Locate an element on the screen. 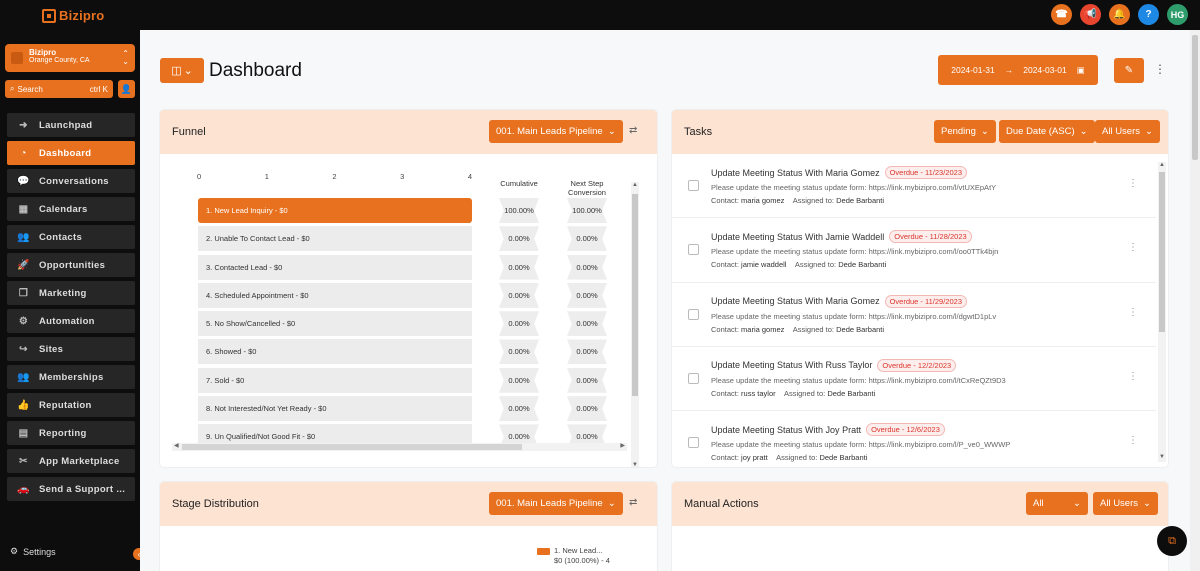  funnel-vertical-scrollbar: ▲ ▼ is located at coordinates (635, 324).